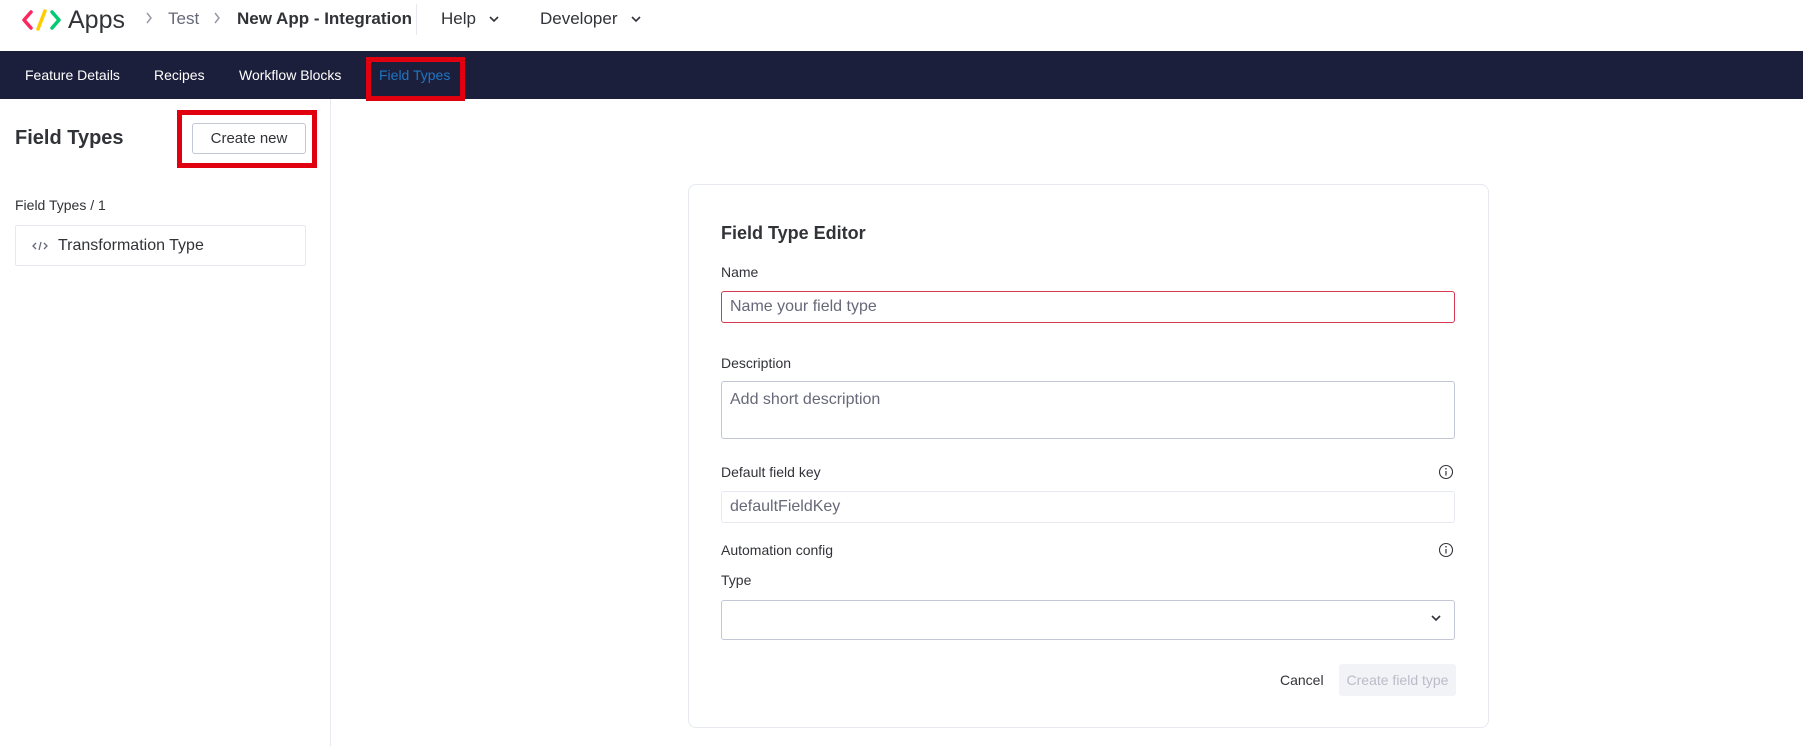  Describe the element at coordinates (96, 20) in the screenshot. I see `app-name: Apps` at that location.